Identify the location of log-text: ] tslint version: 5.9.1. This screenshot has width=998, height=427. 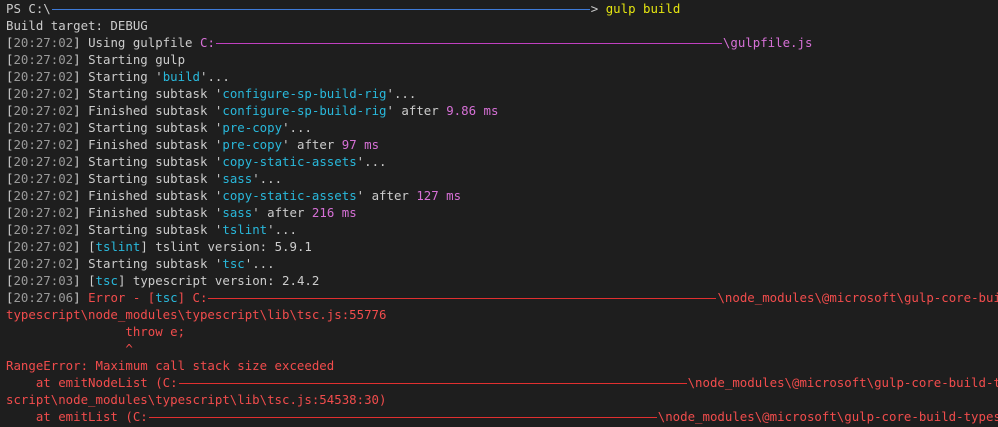
(226, 246).